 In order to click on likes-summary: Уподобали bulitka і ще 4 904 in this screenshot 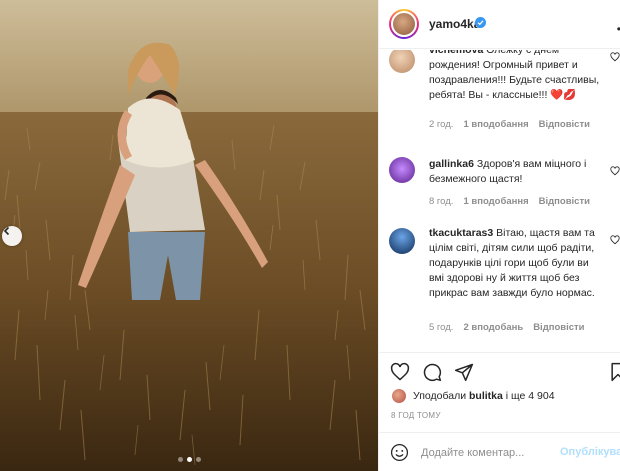, I will do `click(473, 396)`.